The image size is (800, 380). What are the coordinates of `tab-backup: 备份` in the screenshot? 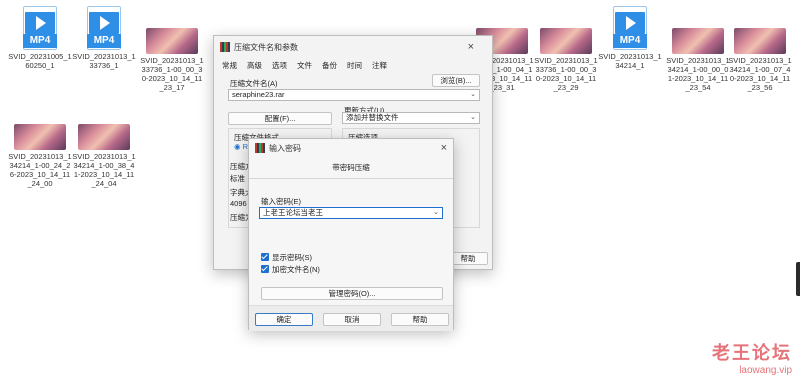 It's located at (329, 65).